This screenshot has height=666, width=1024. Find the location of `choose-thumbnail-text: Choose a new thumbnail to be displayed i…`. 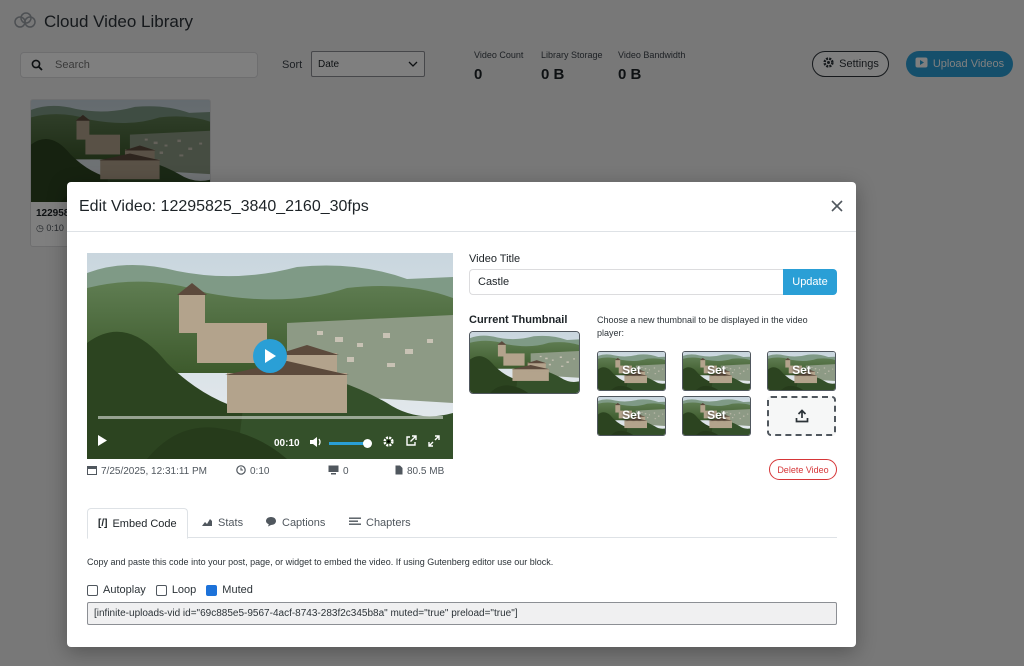

choose-thumbnail-text: Choose a new thumbnail to be displayed i… is located at coordinates (702, 326).